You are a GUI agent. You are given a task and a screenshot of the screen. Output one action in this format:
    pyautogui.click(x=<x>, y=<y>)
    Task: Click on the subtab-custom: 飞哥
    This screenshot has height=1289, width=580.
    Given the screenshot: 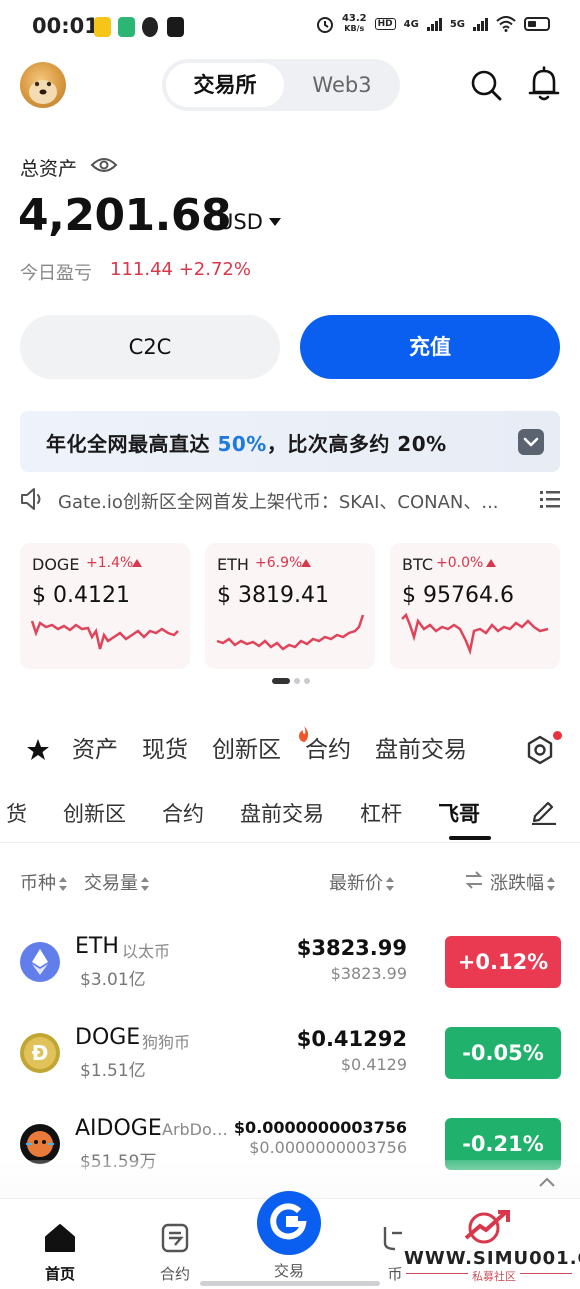 What is the action you would take?
    pyautogui.click(x=459, y=813)
    